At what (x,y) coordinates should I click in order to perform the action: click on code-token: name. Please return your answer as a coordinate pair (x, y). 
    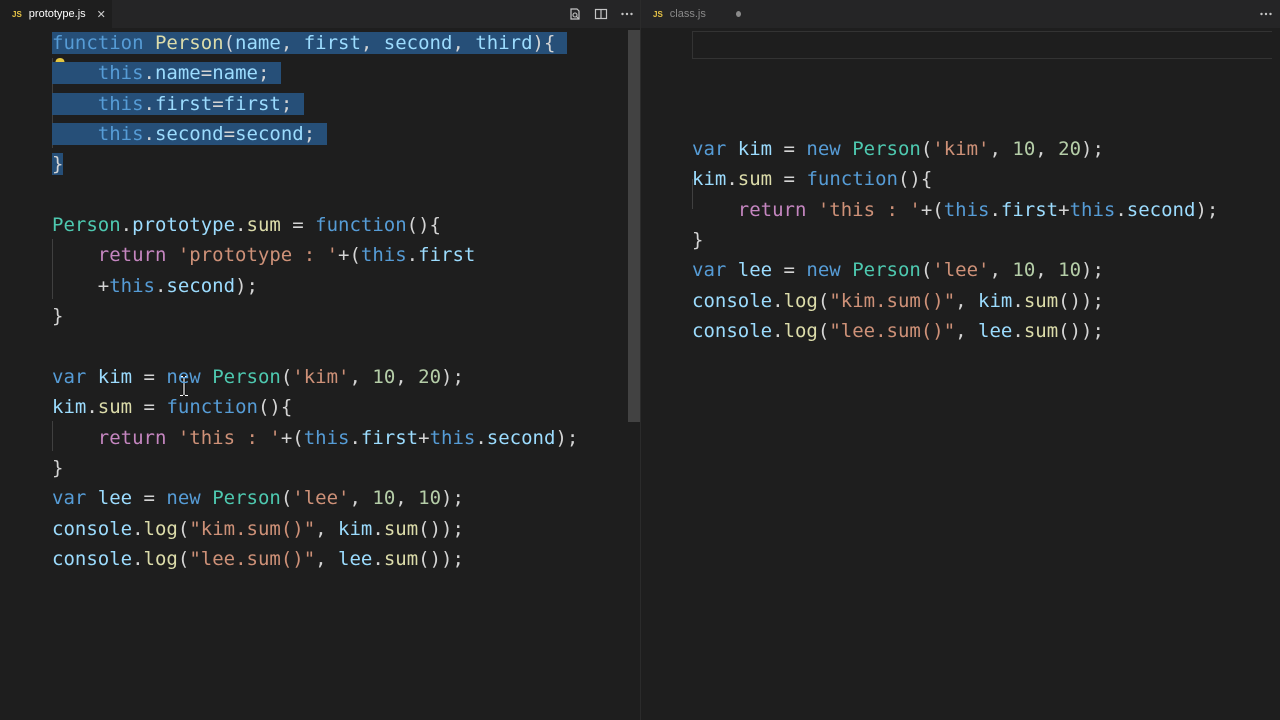
    Looking at the image, I should click on (258, 43).